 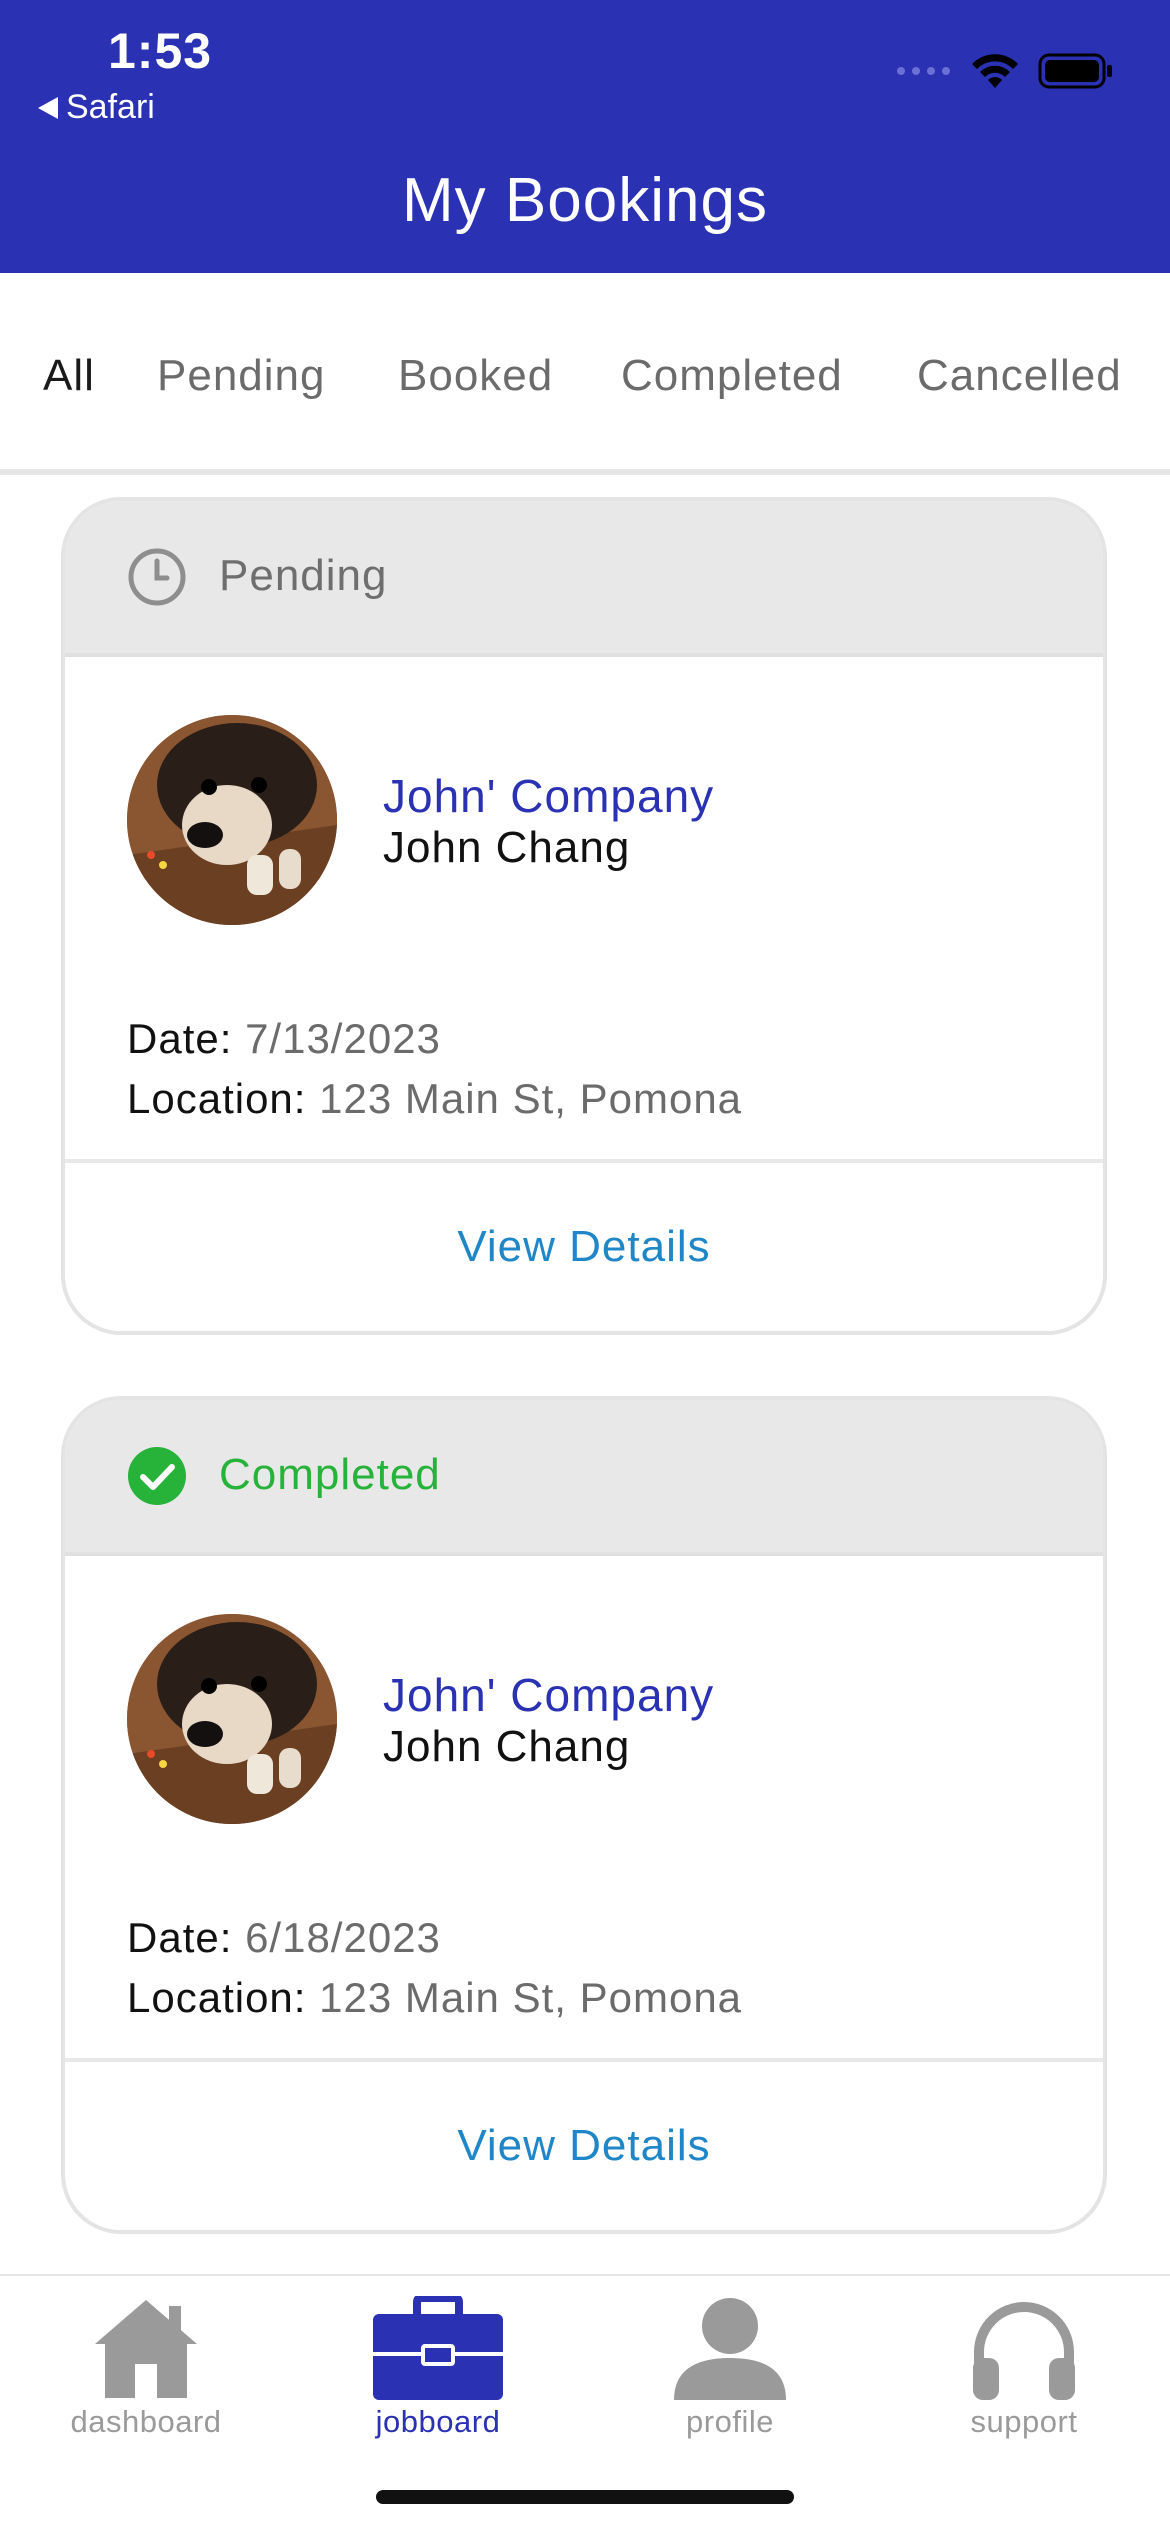 I want to click on nav-support: support, so click(x=1024, y=2381).